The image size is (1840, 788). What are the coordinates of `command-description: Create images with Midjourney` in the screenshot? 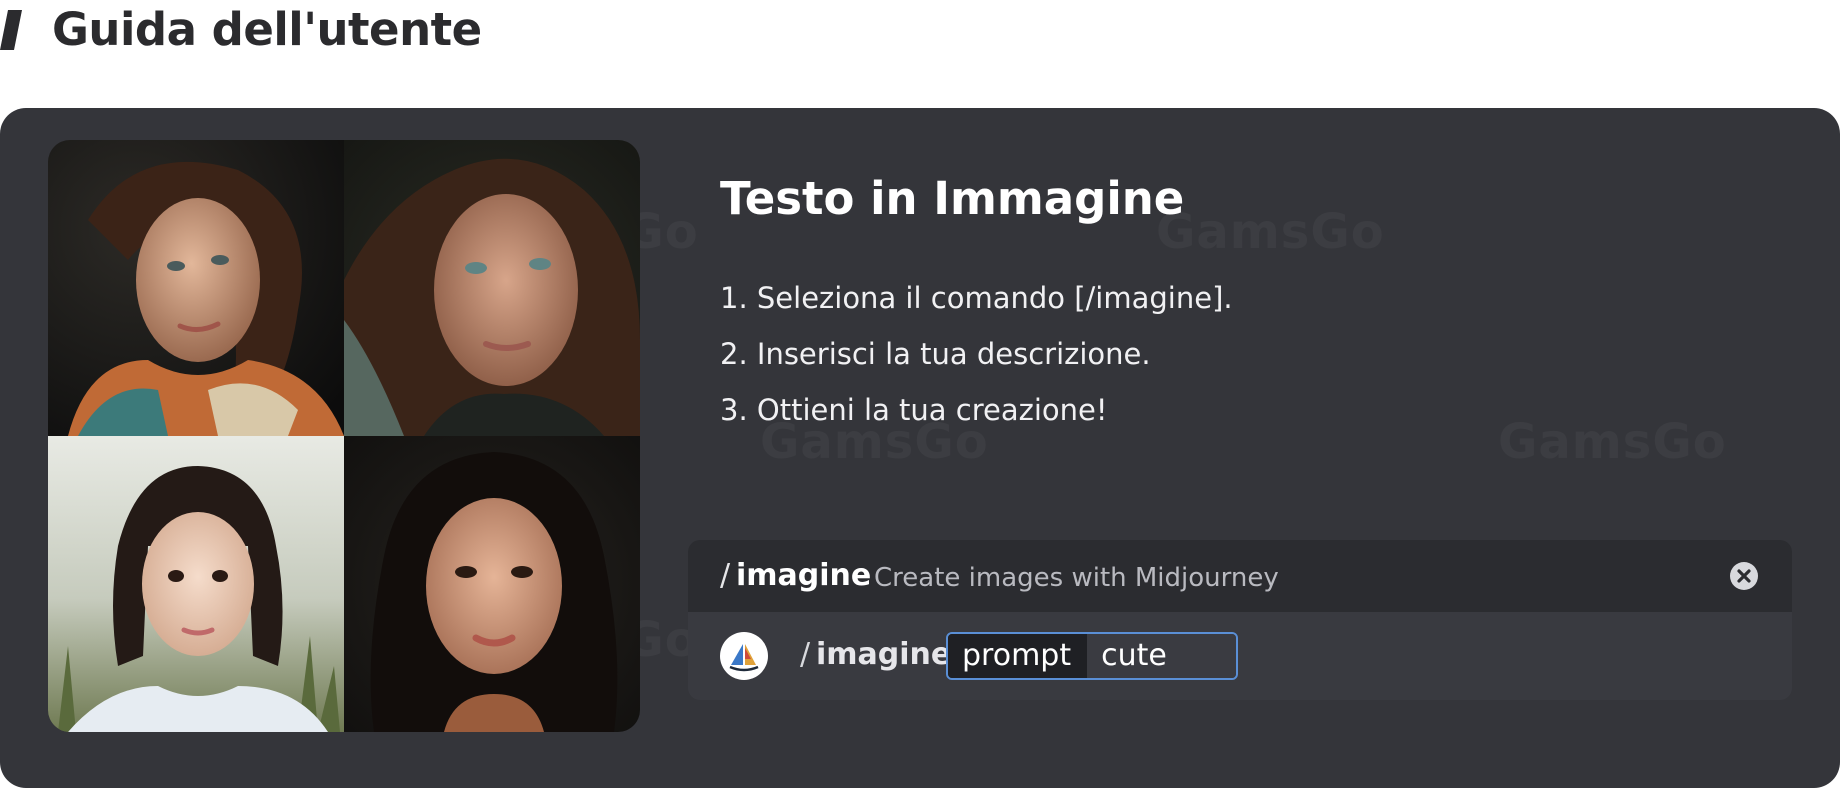 It's located at (1076, 578).